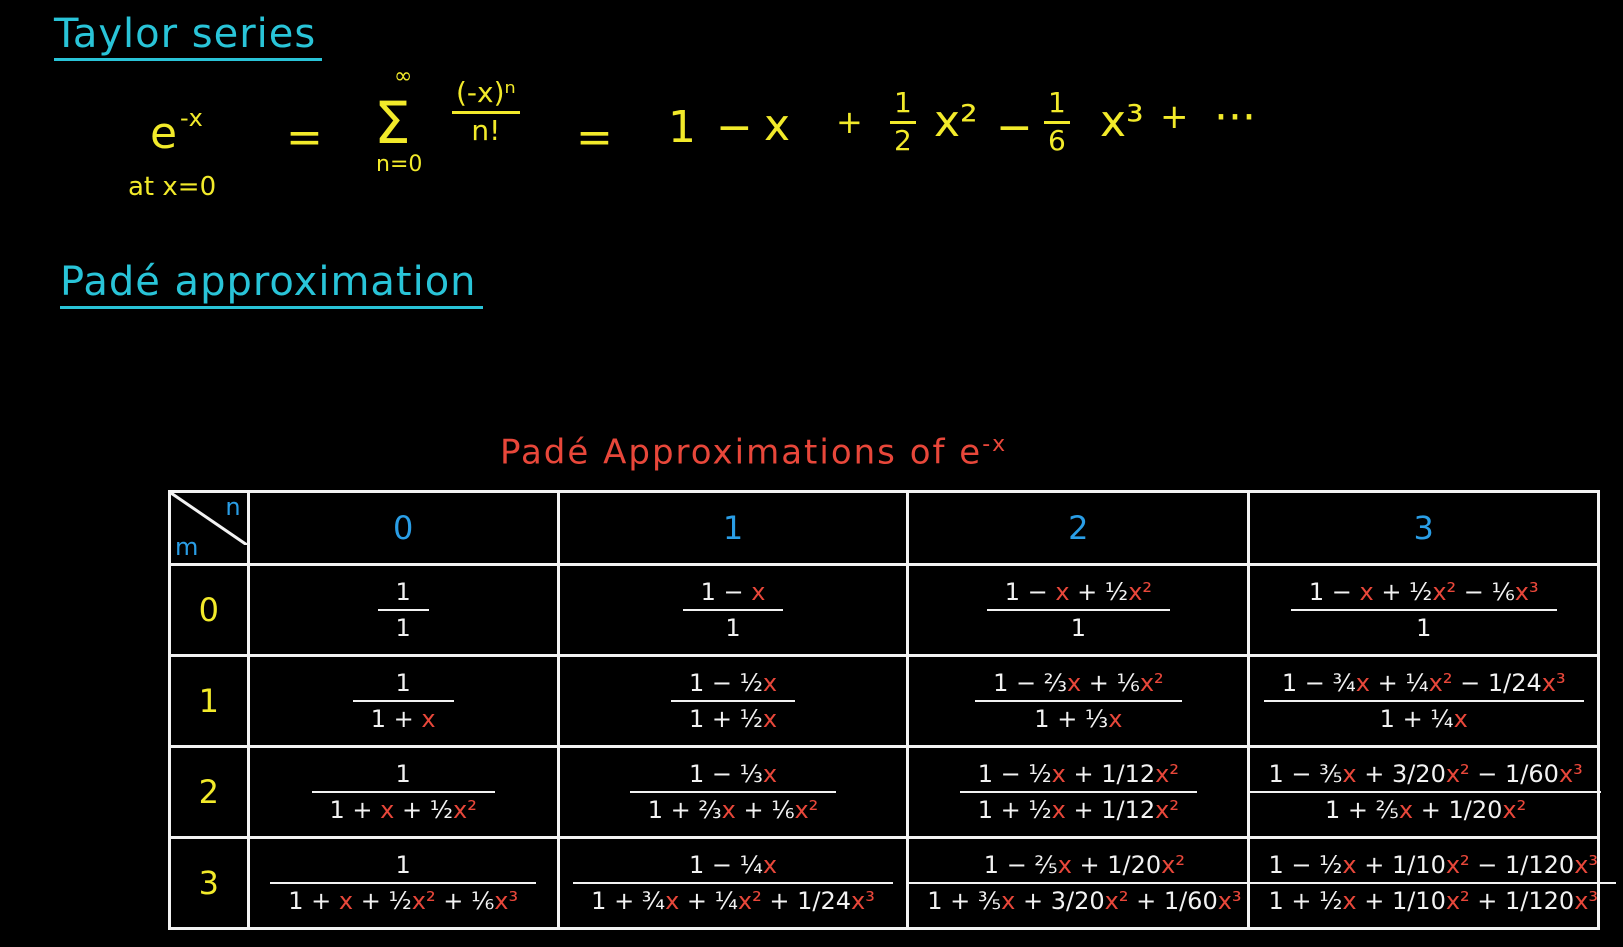 The width and height of the screenshot is (1623, 947). I want to click on operator-plus-1: +, so click(849, 122).